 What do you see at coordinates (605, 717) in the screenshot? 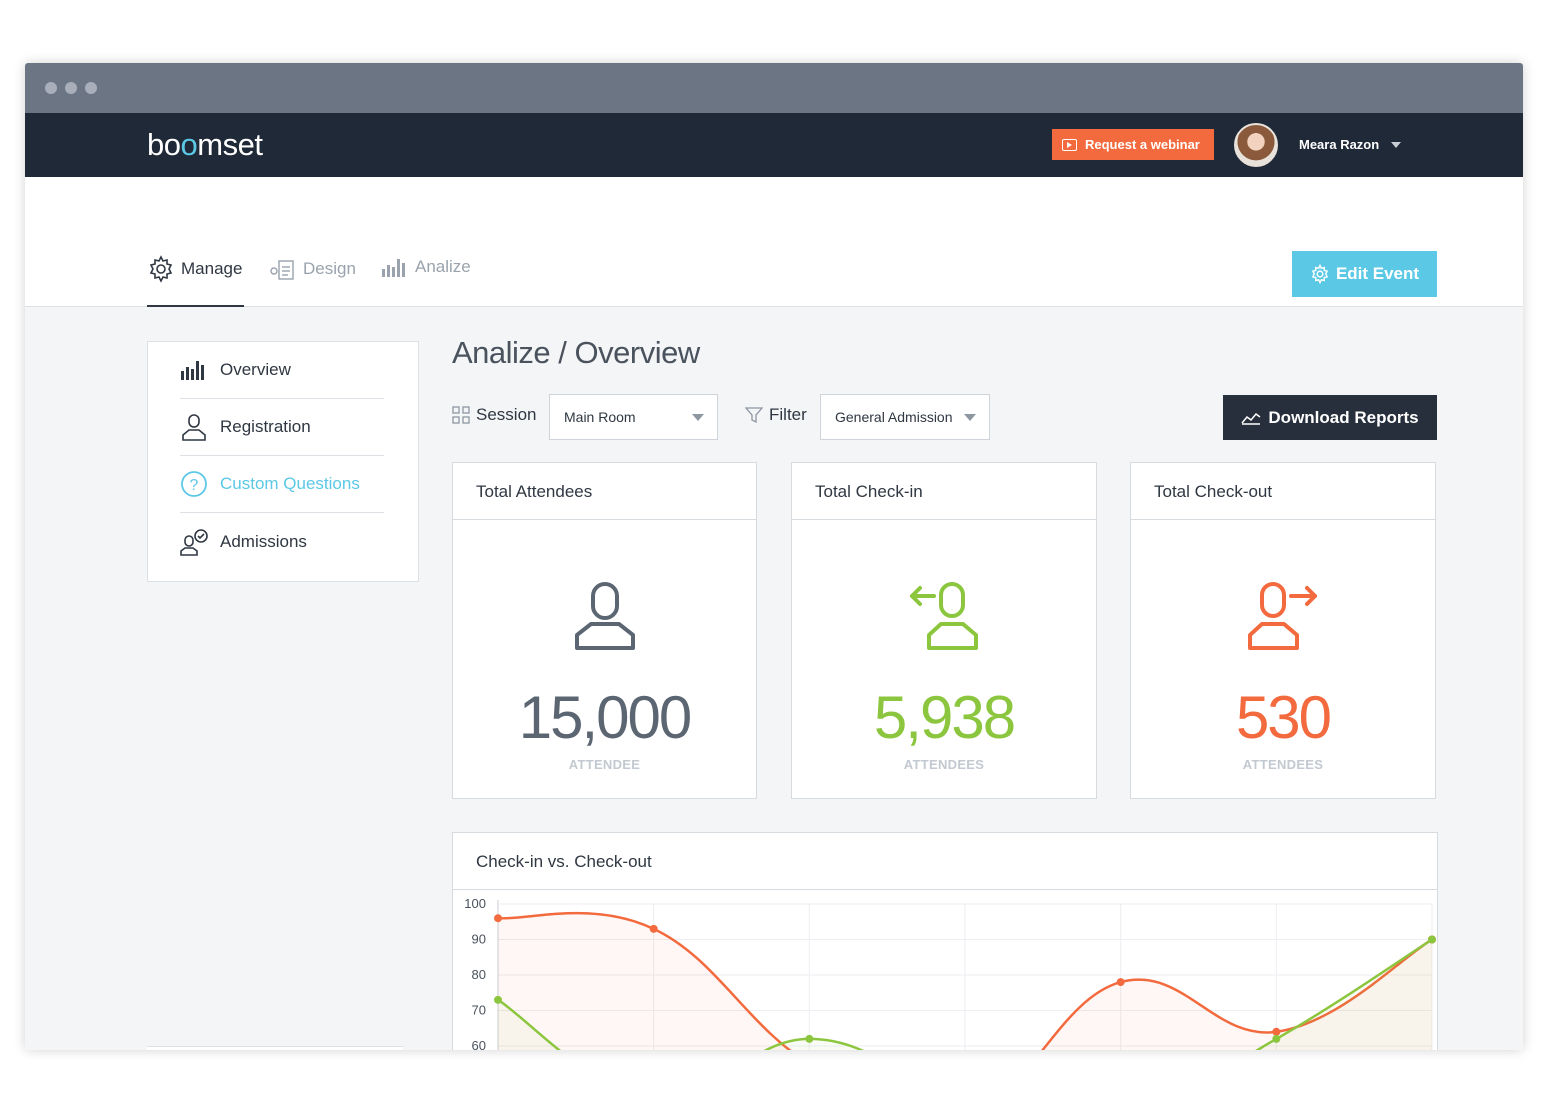
I see `stat-value: 15,000` at bounding box center [605, 717].